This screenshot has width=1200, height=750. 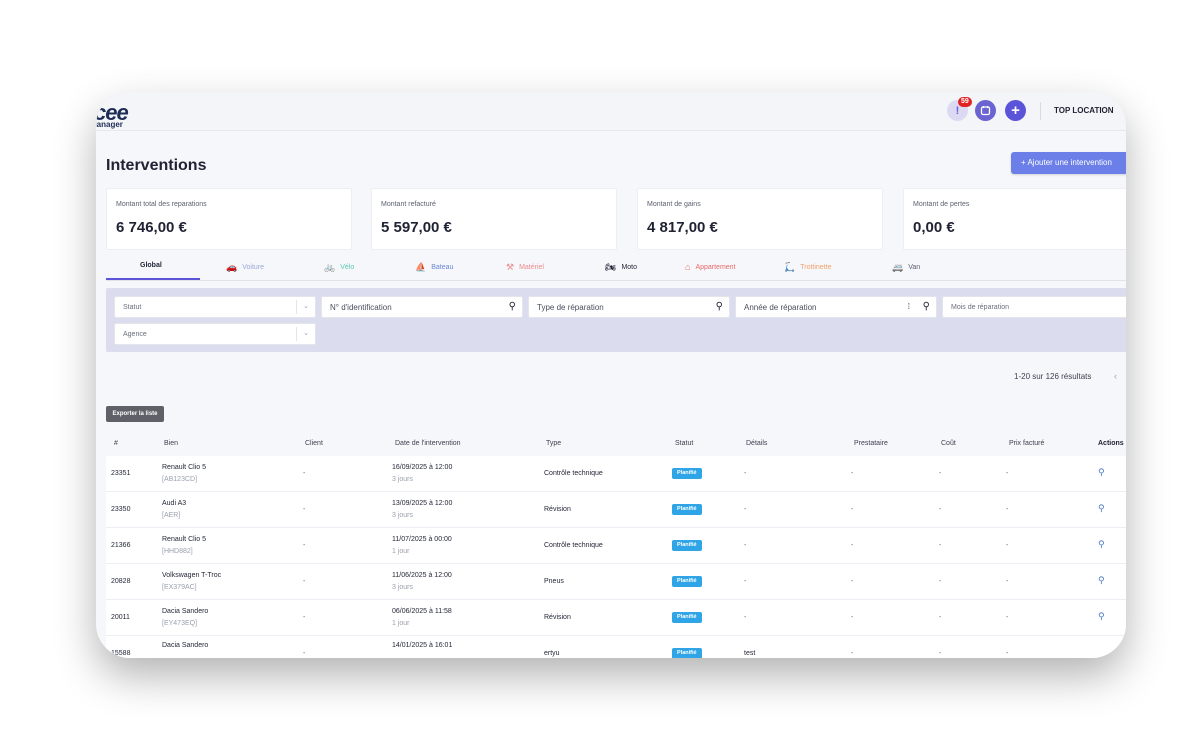 What do you see at coordinates (715, 267) in the screenshot?
I see `tab-label: Appartement` at bounding box center [715, 267].